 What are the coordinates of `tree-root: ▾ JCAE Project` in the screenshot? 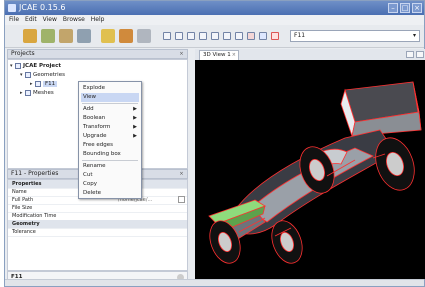 It's located at (35, 66).